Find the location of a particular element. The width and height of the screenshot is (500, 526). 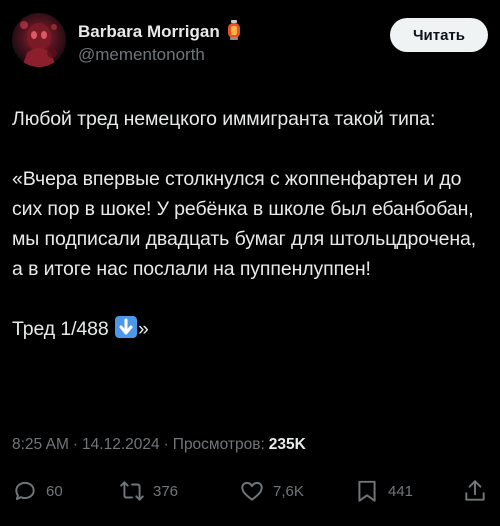

avatar is located at coordinates (39, 40).